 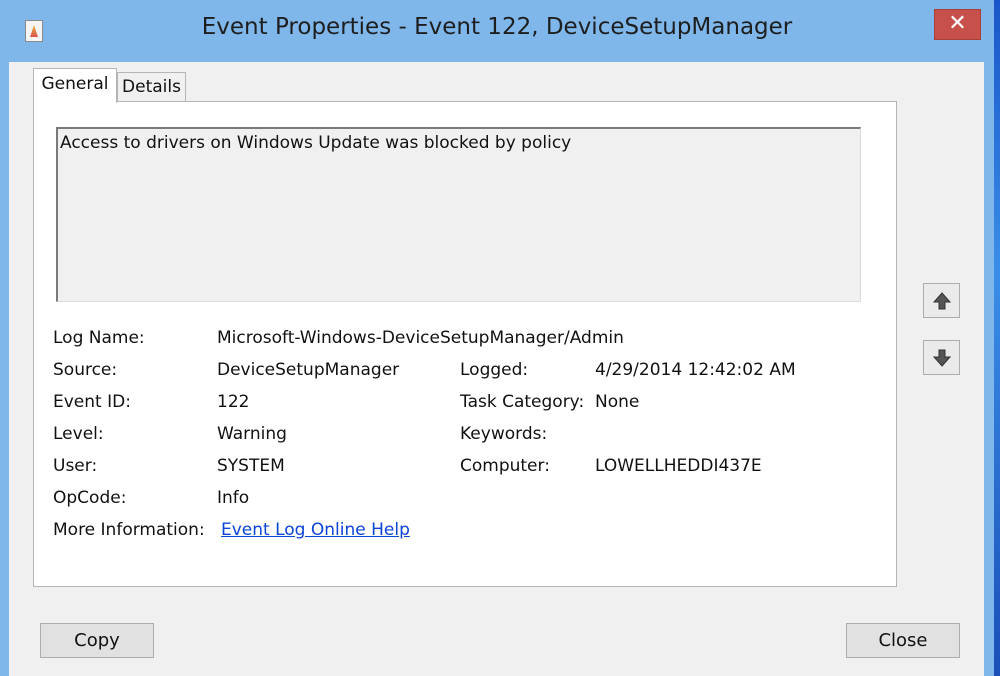 What do you see at coordinates (97, 640) in the screenshot?
I see `copy-button: Copy` at bounding box center [97, 640].